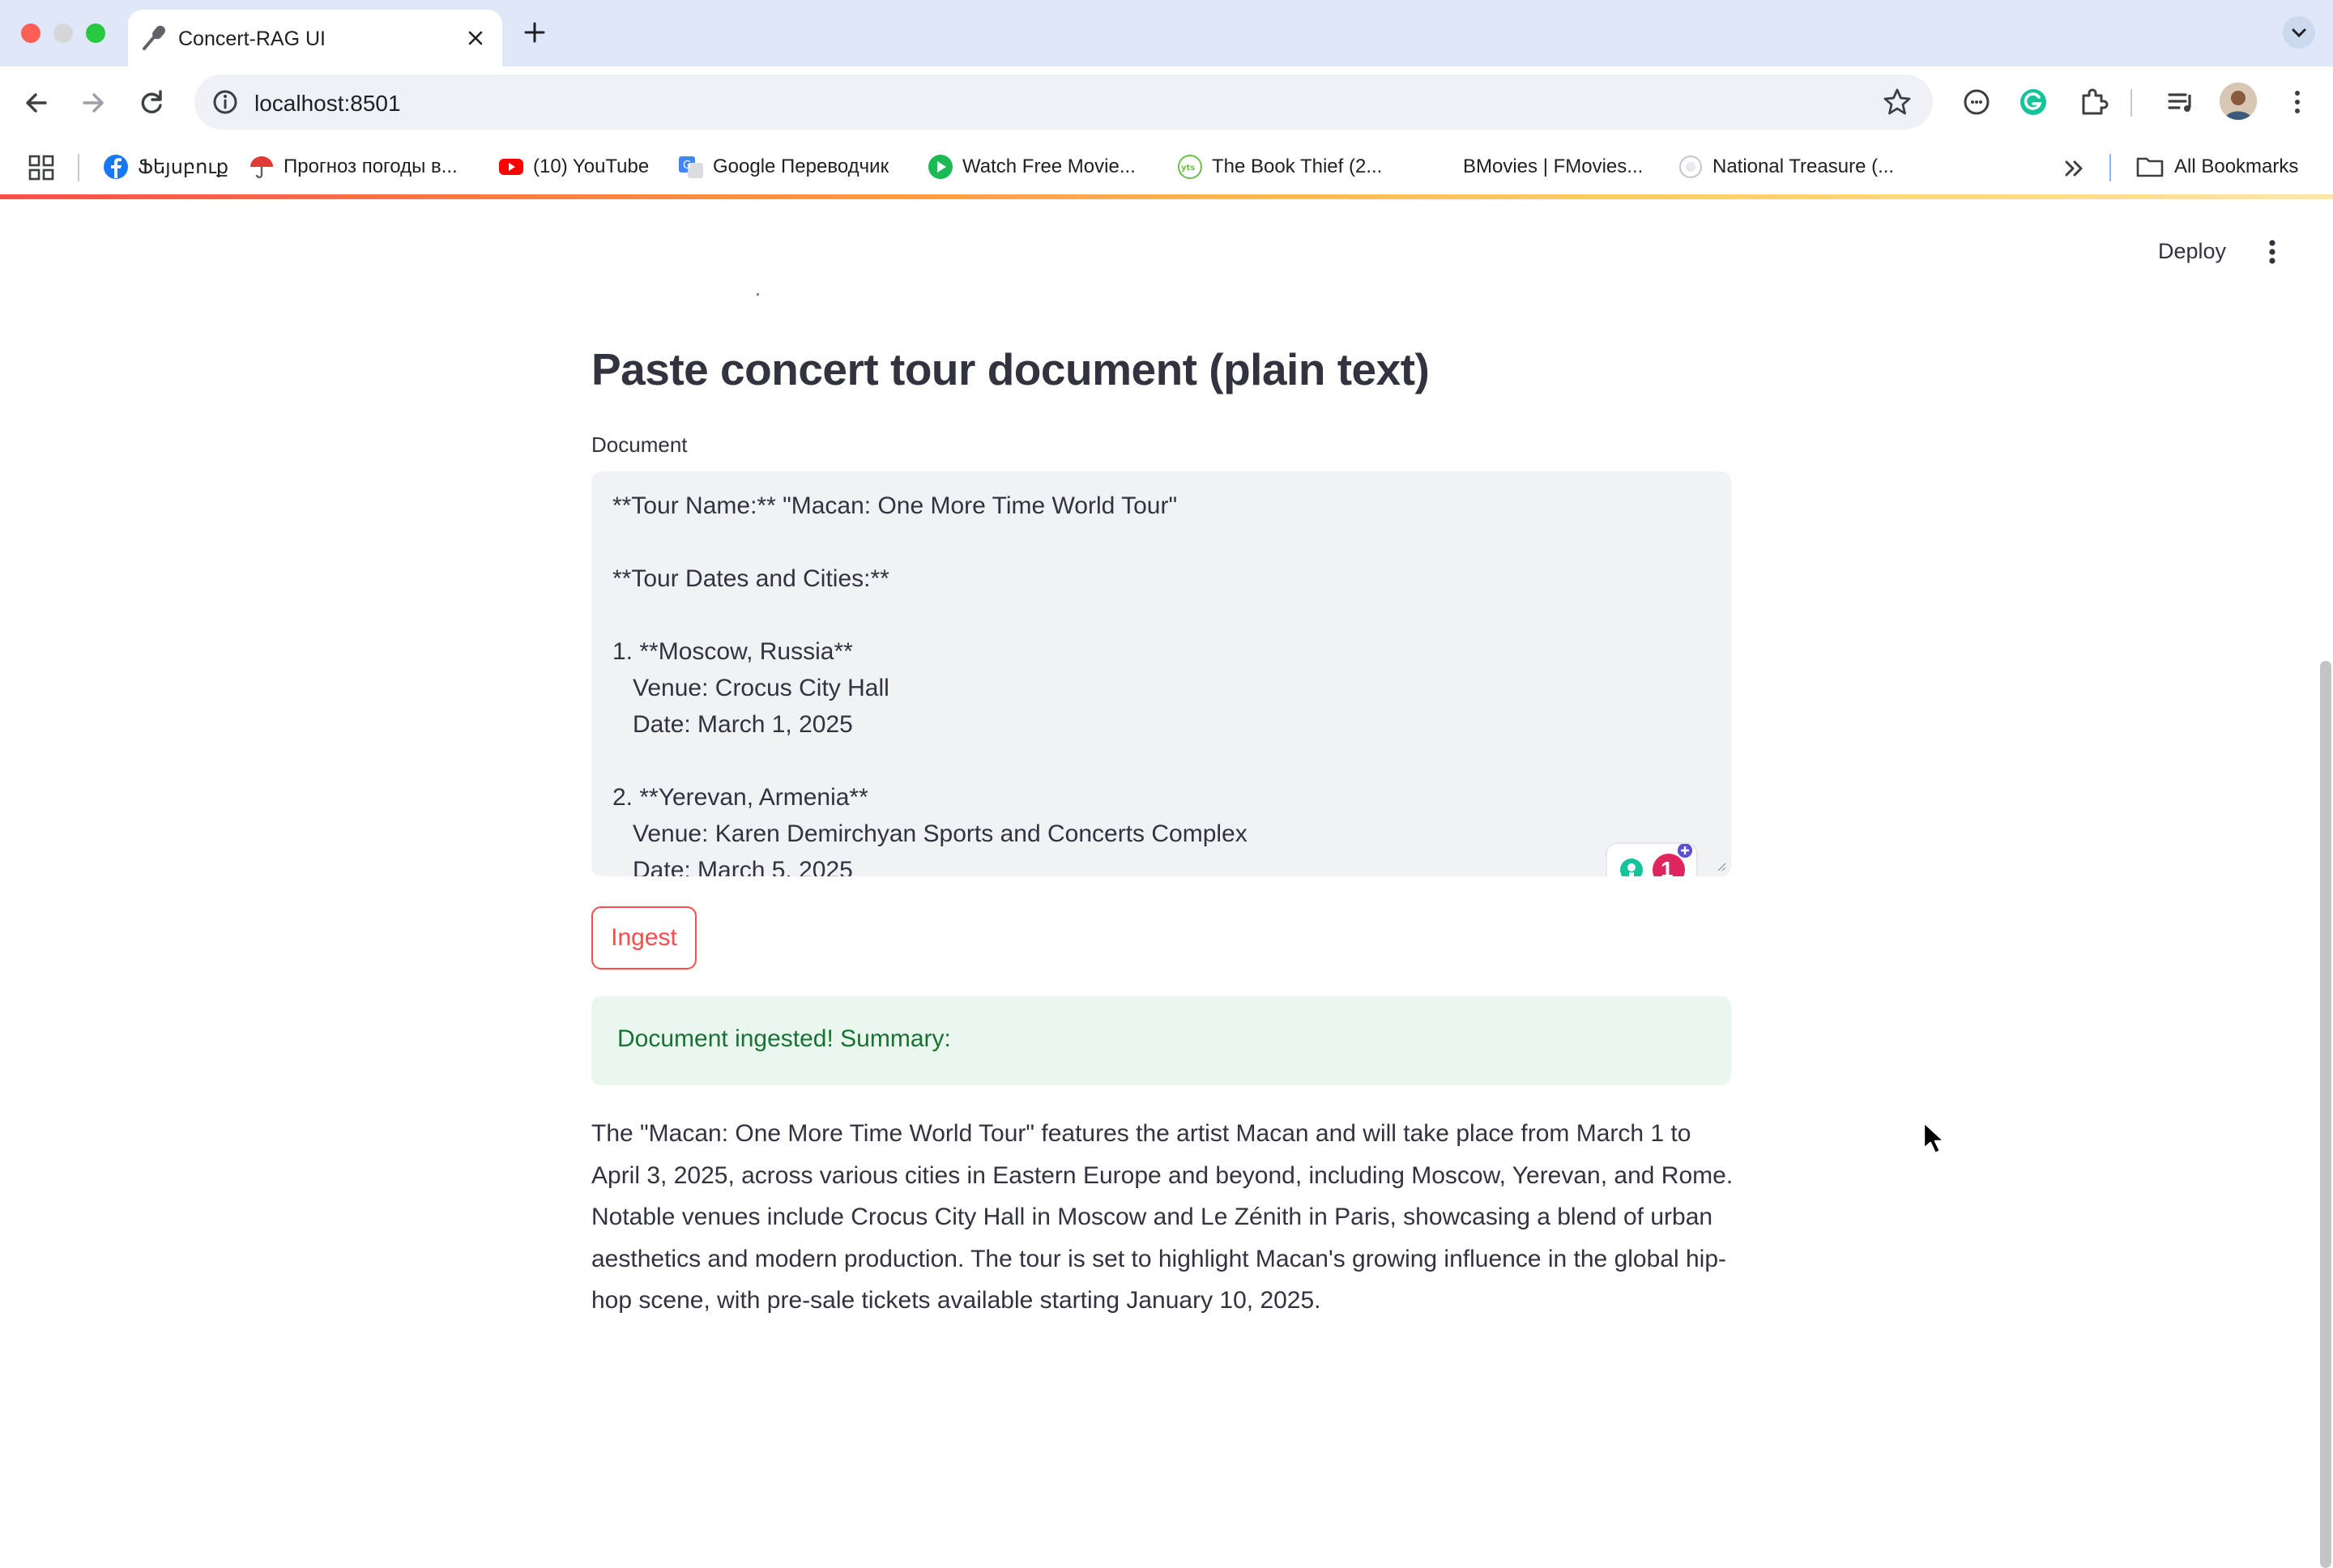 Image resolution: width=2333 pixels, height=1568 pixels. I want to click on bookmark-star-icon, so click(1897, 102).